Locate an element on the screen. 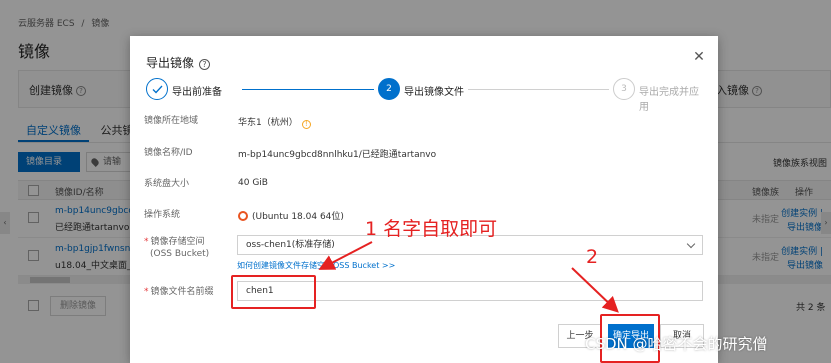  disk-size-label: 系统盘大小 is located at coordinates (167, 184).